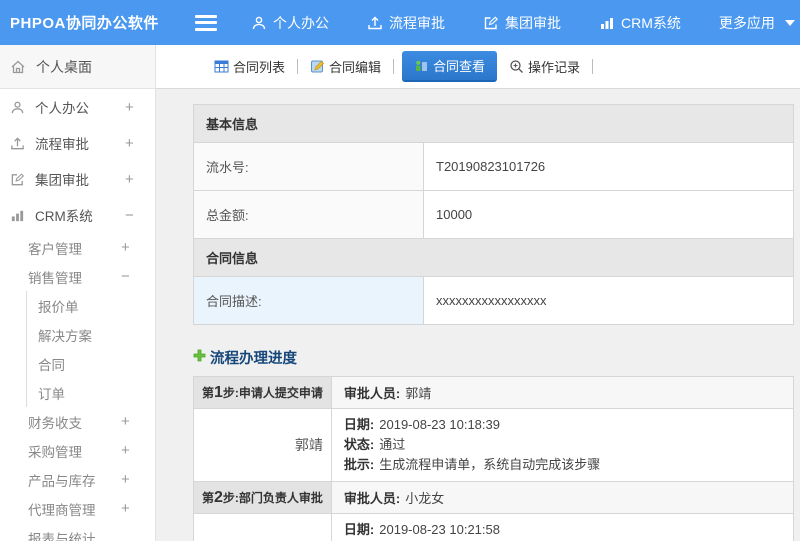  Describe the element at coordinates (345, 66) in the screenshot. I see `tab-contract-edit: 合同编辑` at that location.